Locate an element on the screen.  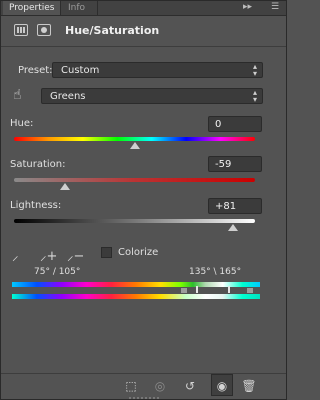
lightness-label: Lightness: is located at coordinates (36, 205).